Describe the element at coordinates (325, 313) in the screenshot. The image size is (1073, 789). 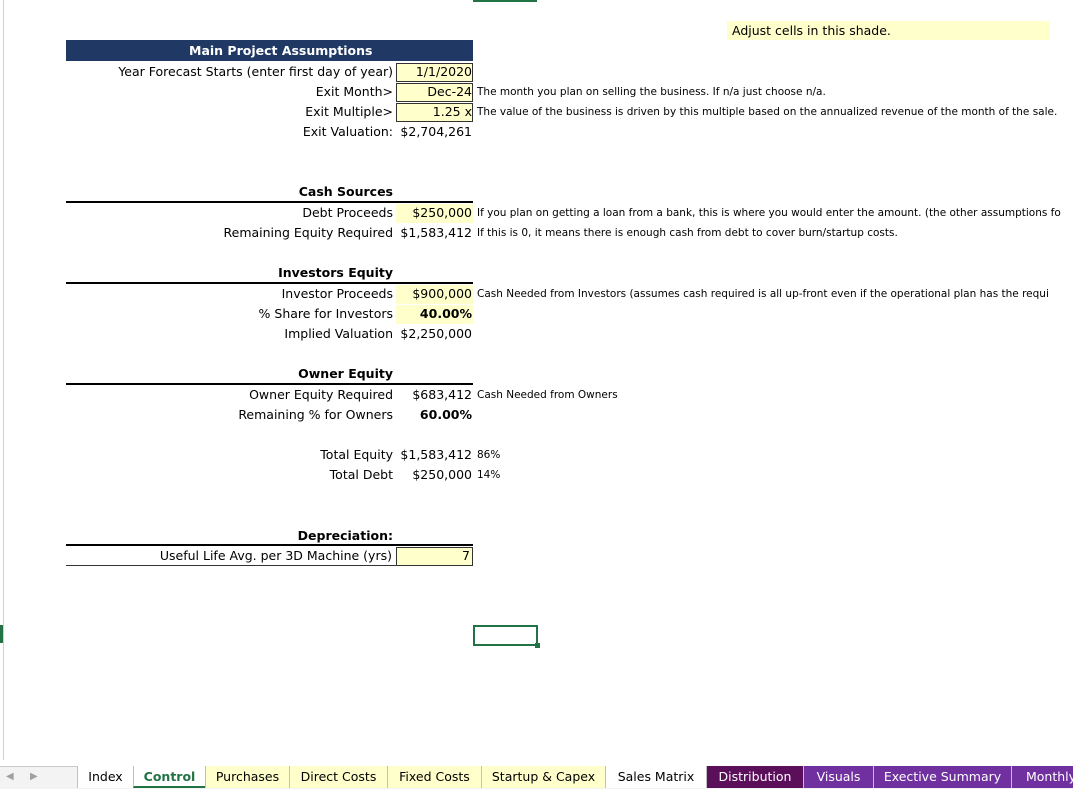
I see `investor-share-label: % Share for Investors` at that location.